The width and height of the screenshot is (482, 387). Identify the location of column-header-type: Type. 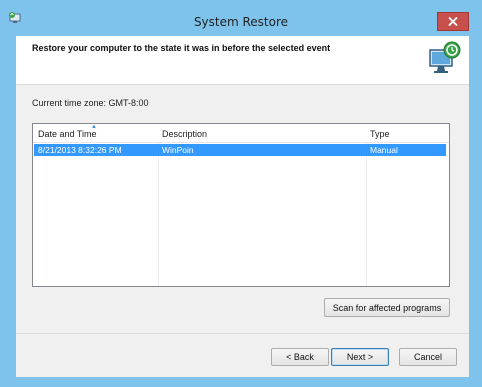
(380, 134).